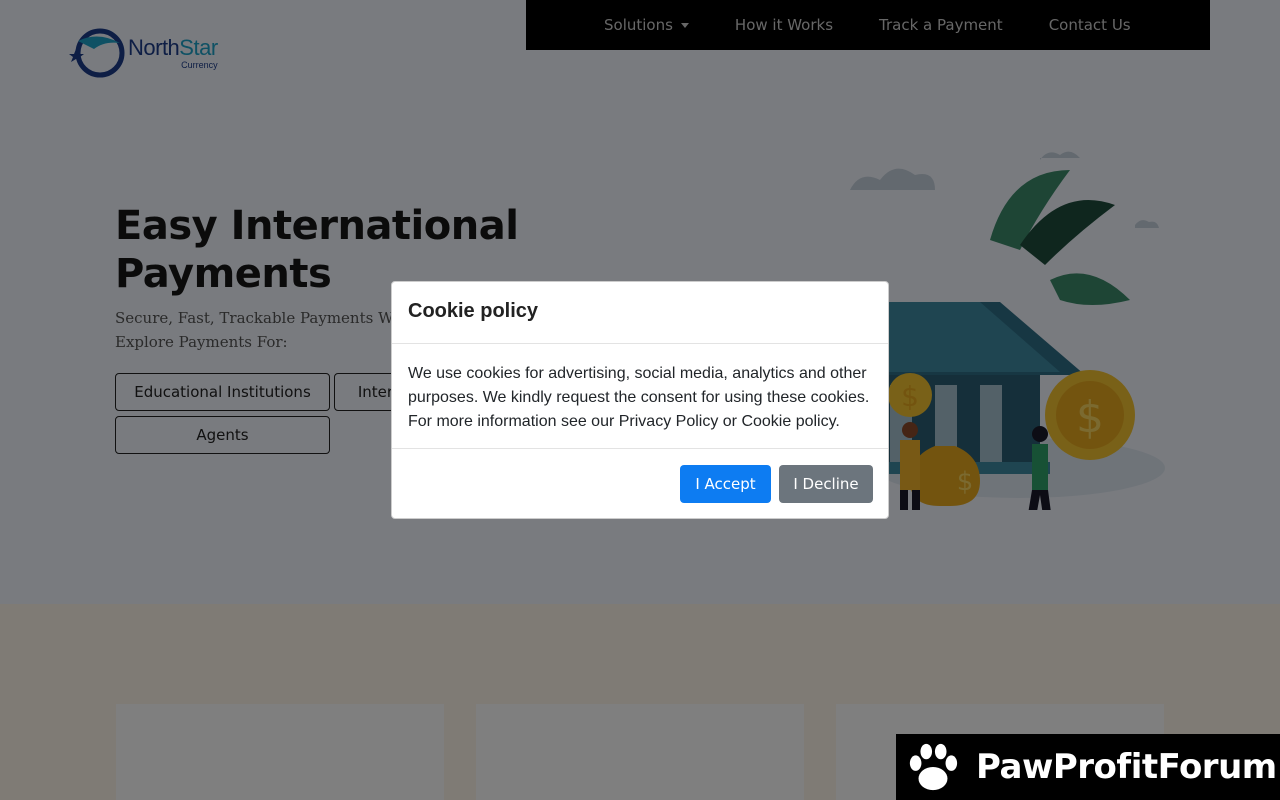 This screenshot has width=1280, height=800. What do you see at coordinates (473, 311) in the screenshot?
I see `modal-title: Cookie policy` at bounding box center [473, 311].